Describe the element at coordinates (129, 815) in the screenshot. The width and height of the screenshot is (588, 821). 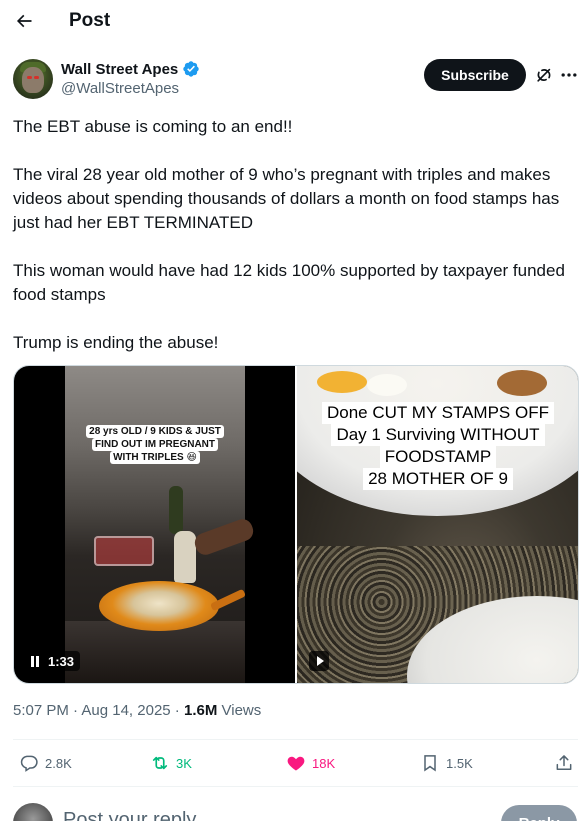
I see `reply-input: Post your reply` at that location.